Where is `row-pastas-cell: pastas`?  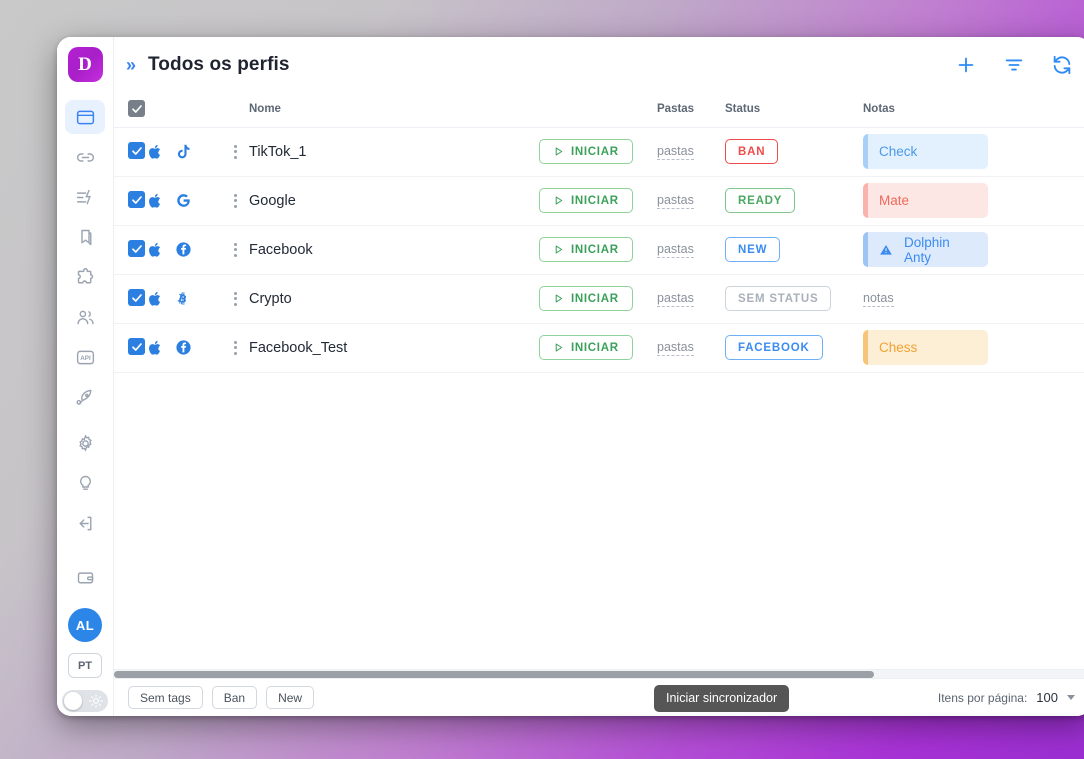 row-pastas-cell: pastas is located at coordinates (691, 201).